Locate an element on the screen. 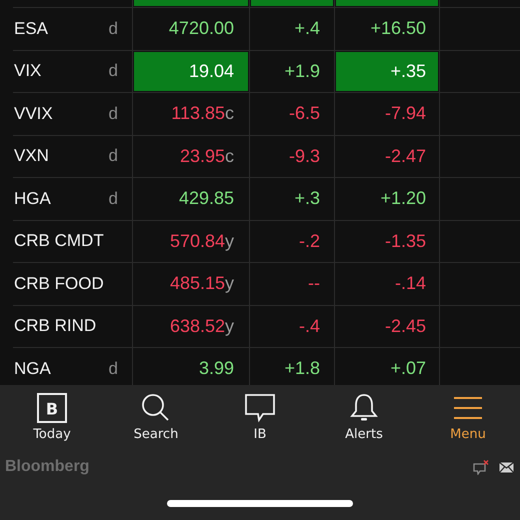 Image resolution: width=520 pixels, height=520 pixels. symbol-name: CRB RIND is located at coordinates (55, 326).